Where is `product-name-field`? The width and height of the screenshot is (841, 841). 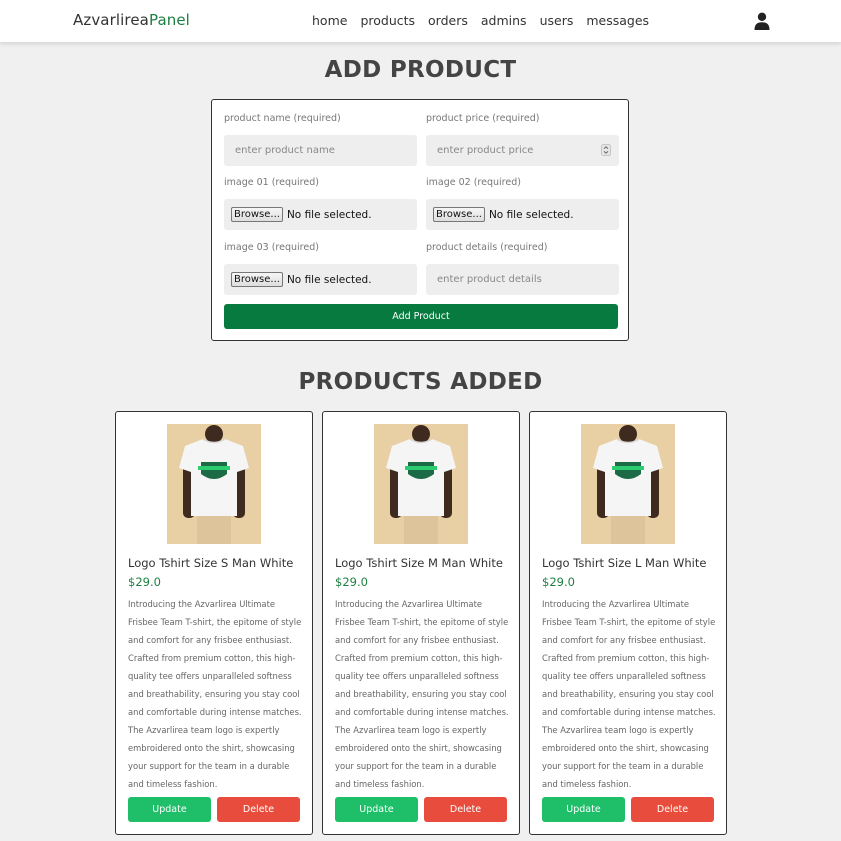
product-name-field is located at coordinates (320, 150).